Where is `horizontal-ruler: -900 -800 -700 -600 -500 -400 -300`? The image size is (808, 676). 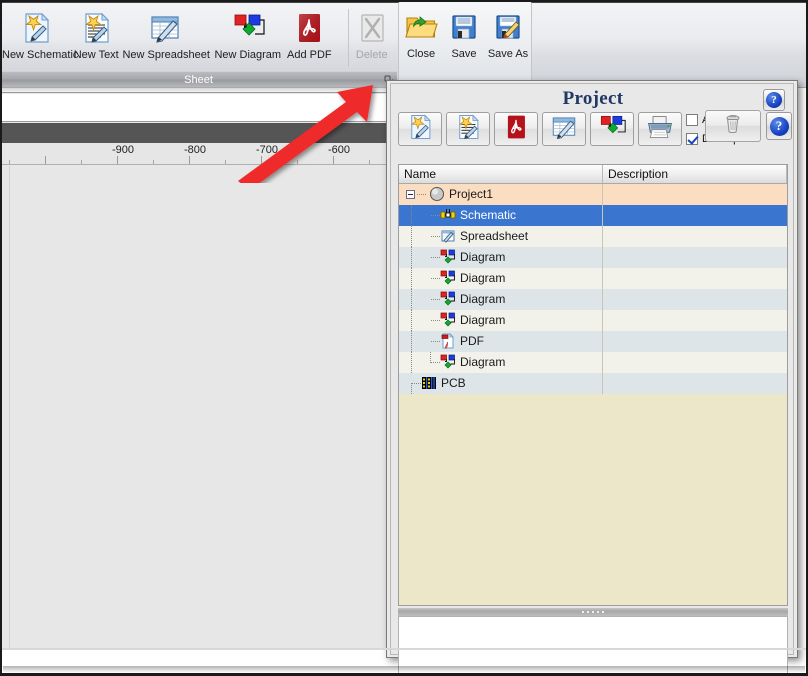 horizontal-ruler: -900 -800 -700 -600 -500 -400 -300 is located at coordinates (283, 154).